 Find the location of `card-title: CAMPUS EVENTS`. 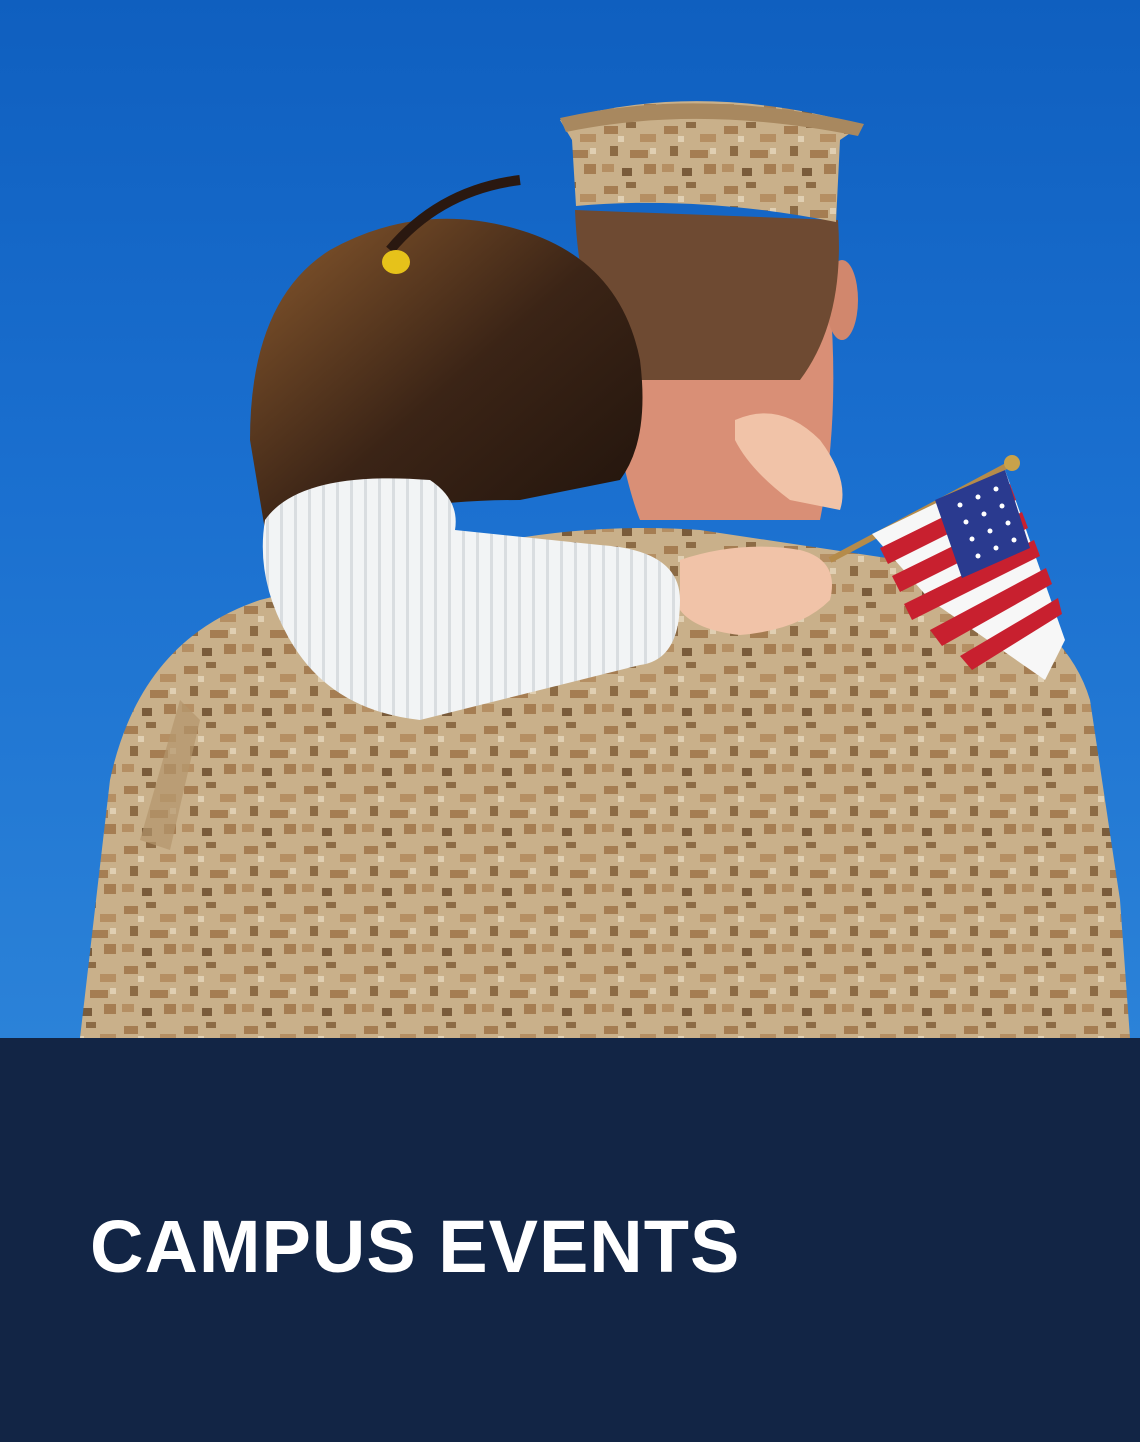

card-title: CAMPUS EVENTS is located at coordinates (415, 1247).